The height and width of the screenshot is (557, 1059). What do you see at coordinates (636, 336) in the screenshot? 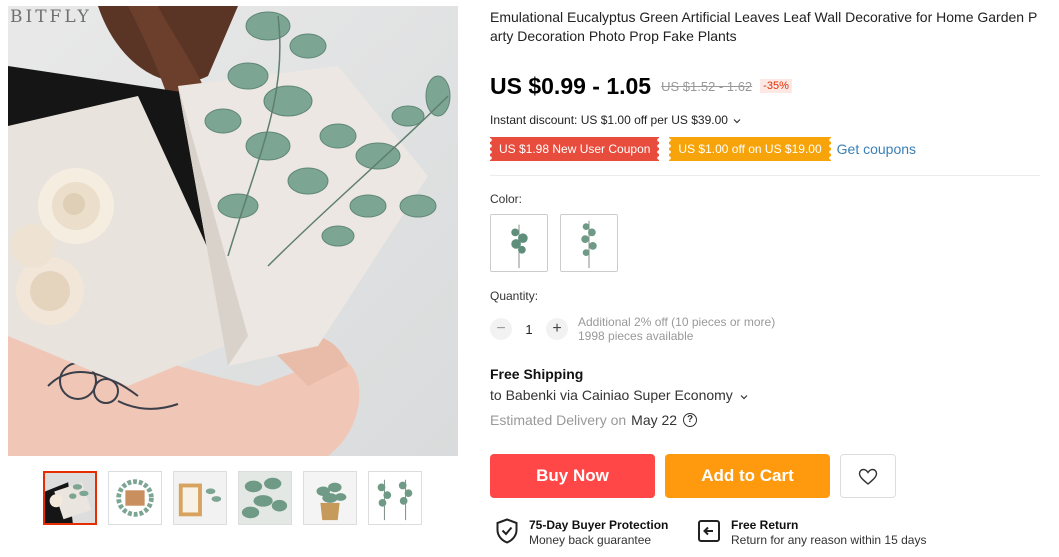
I see `stock-available: 1998 pieces available` at bounding box center [636, 336].